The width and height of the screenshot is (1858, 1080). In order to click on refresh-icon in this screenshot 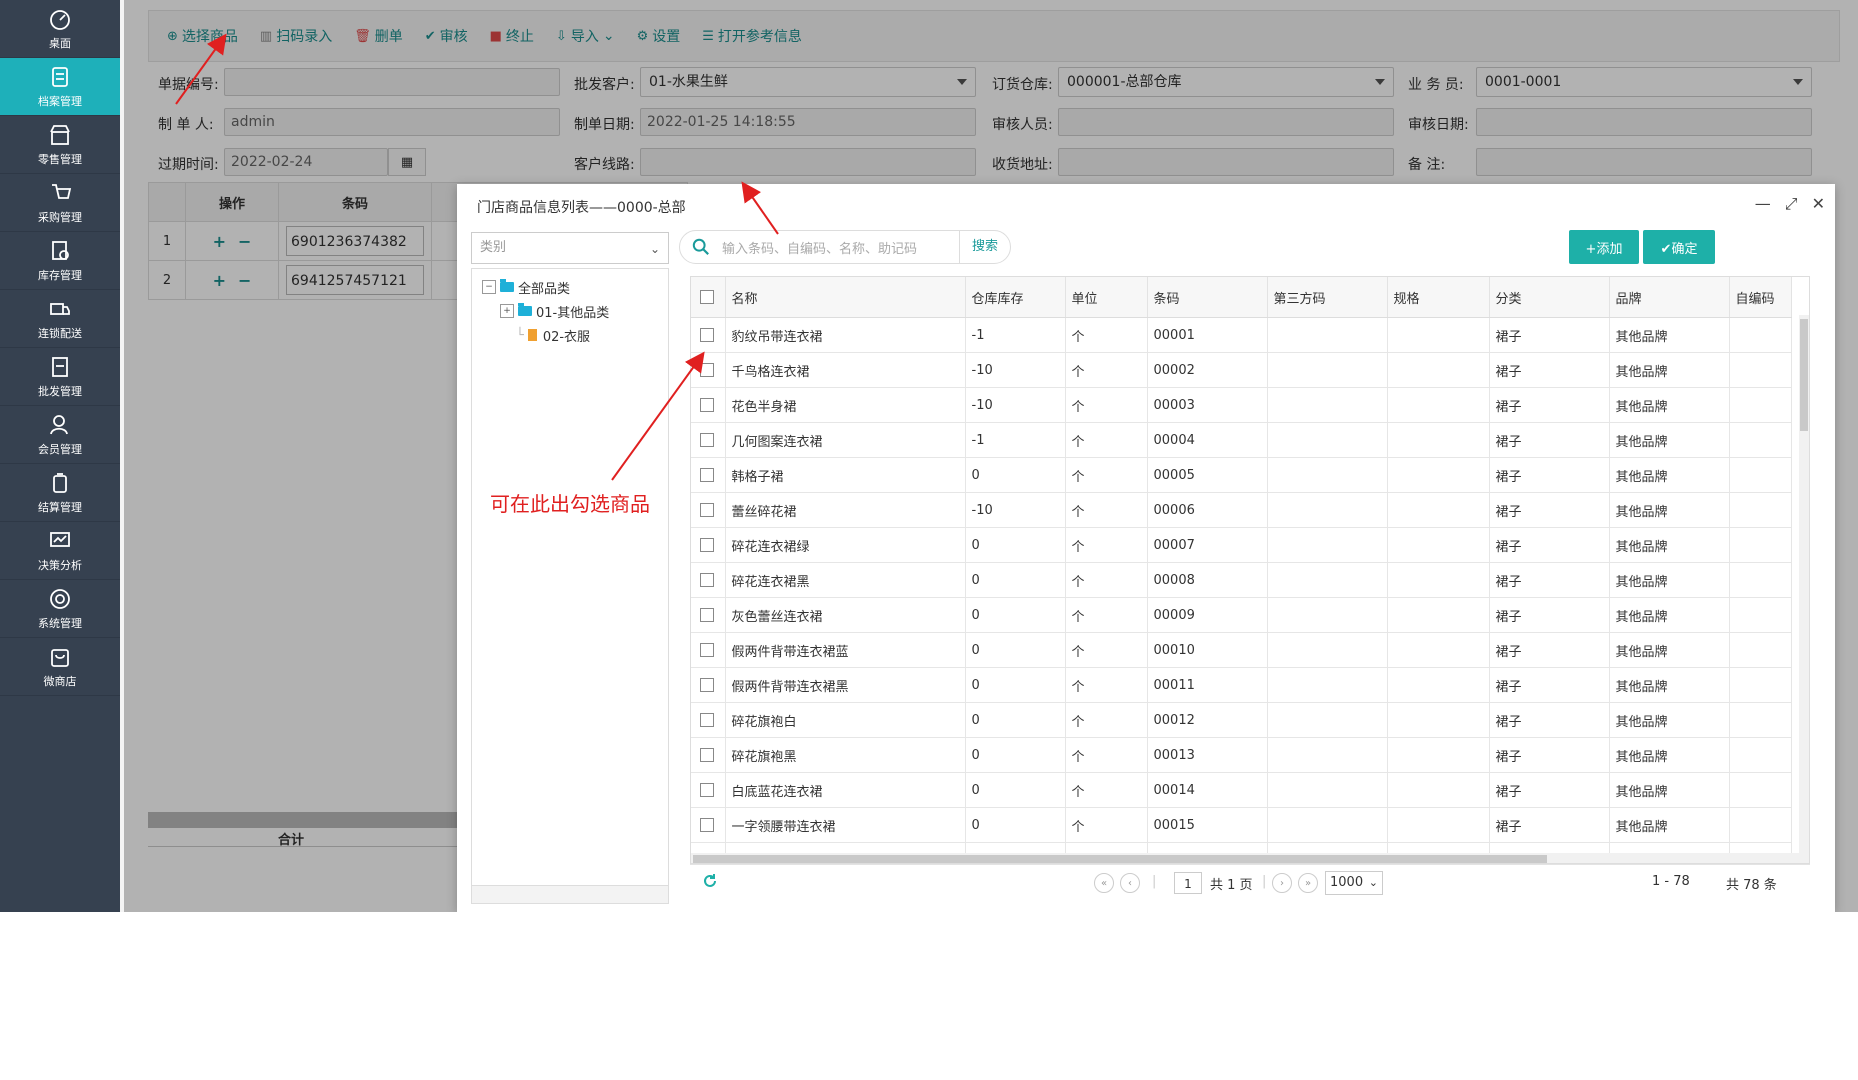, I will do `click(710, 881)`.